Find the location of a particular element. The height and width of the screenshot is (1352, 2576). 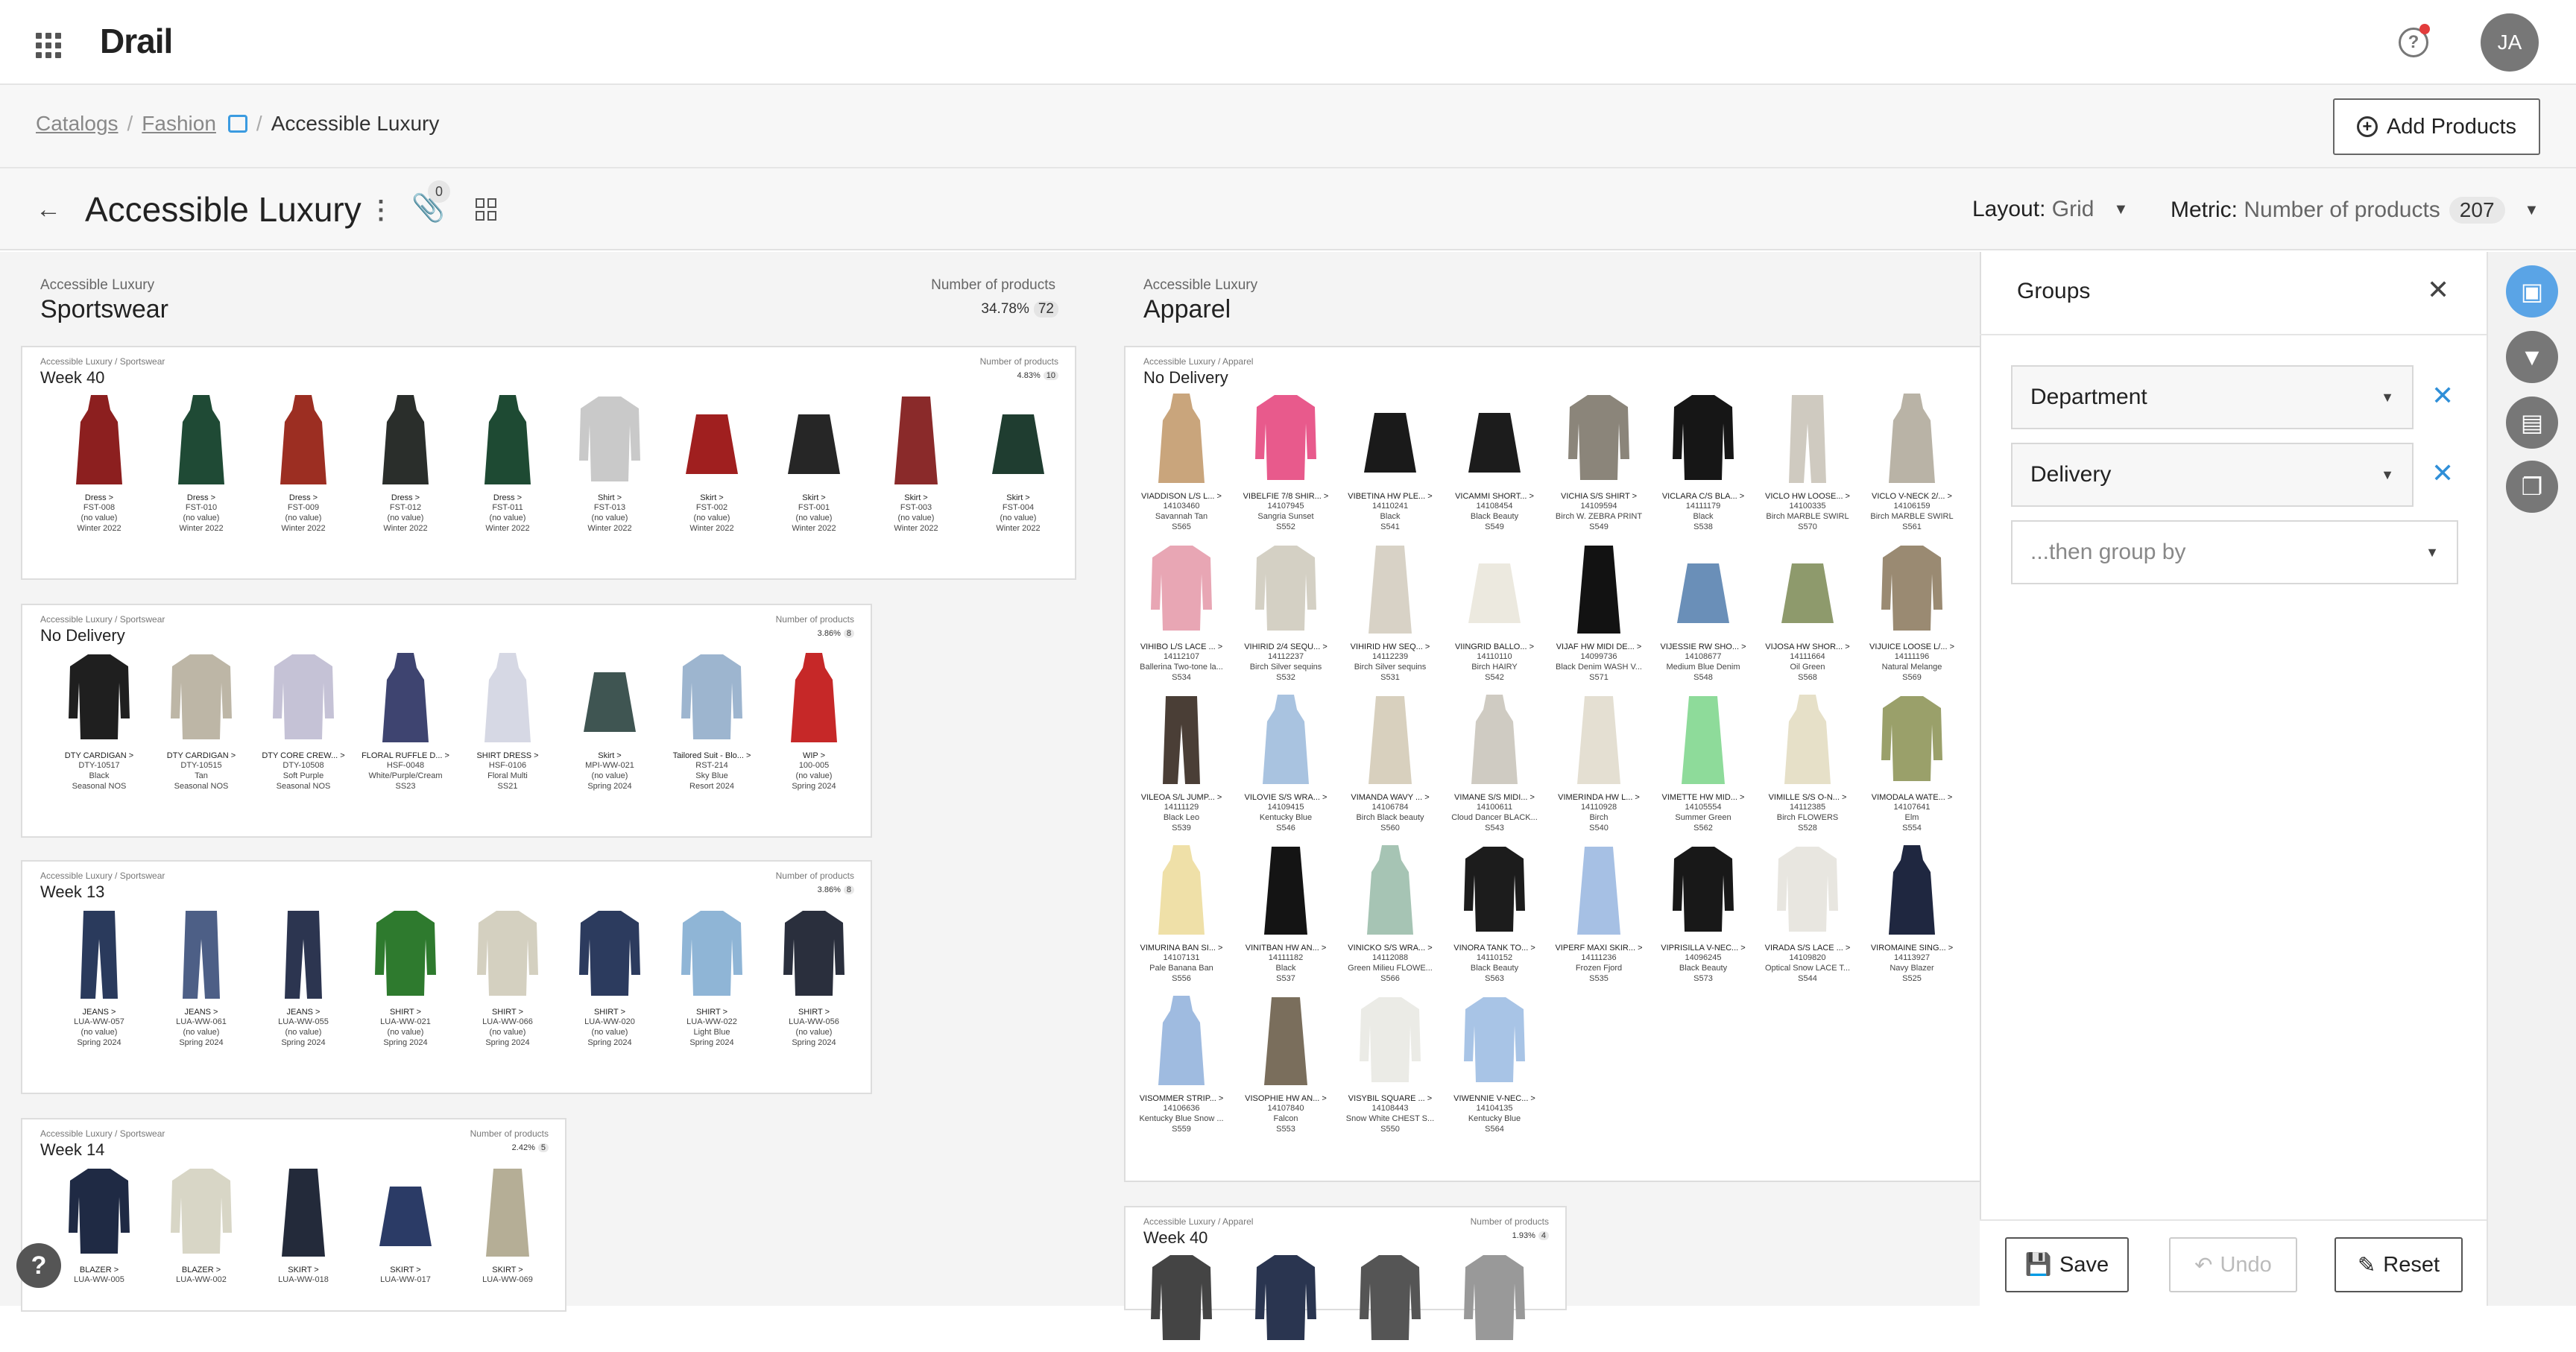

product-tile: VICLARA C/S BLA... >14111179 Black S538 is located at coordinates (1703, 461).